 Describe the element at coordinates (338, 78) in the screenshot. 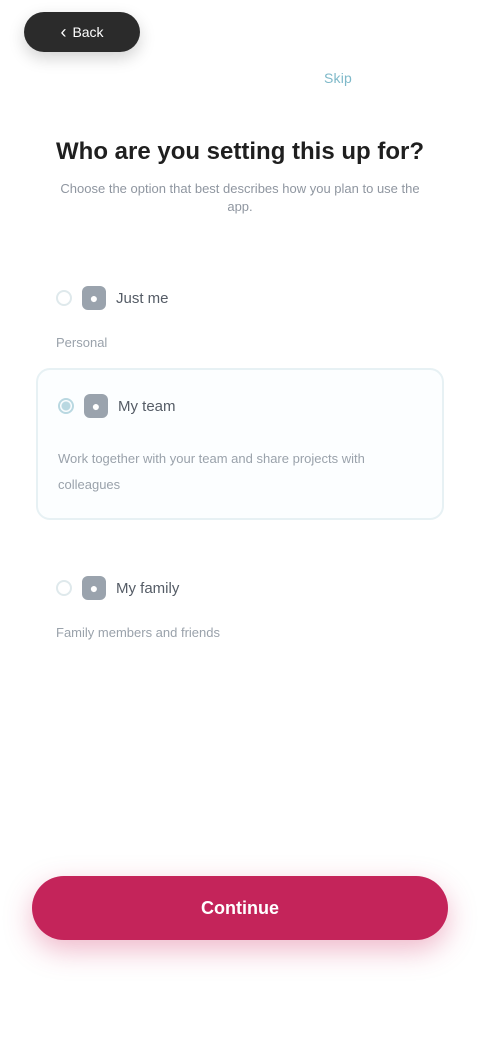

I see `skip-link: Skip` at that location.